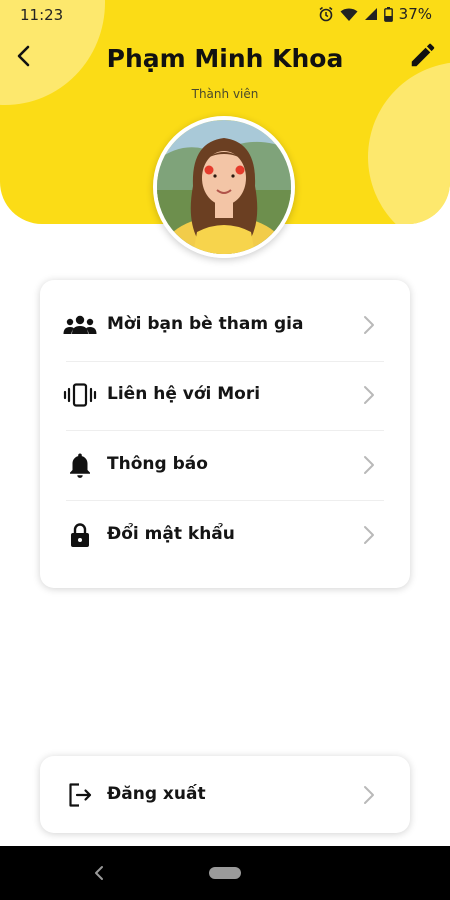 The height and width of the screenshot is (900, 450). What do you see at coordinates (80, 325) in the screenshot?
I see `group-icon` at bounding box center [80, 325].